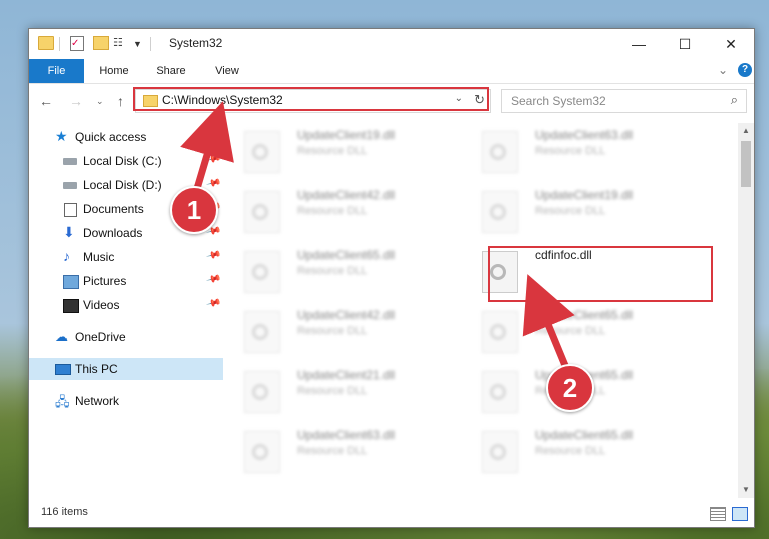  Describe the element at coordinates (624, 101) in the screenshot. I see `search-input: Search System32 ⌕` at that location.